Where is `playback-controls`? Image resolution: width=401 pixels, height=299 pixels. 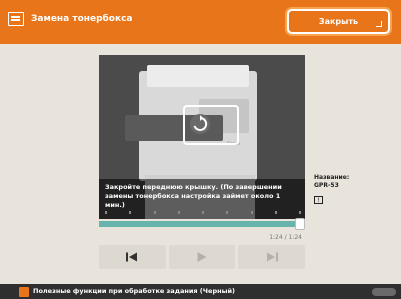
playback-controls is located at coordinates (202, 257).